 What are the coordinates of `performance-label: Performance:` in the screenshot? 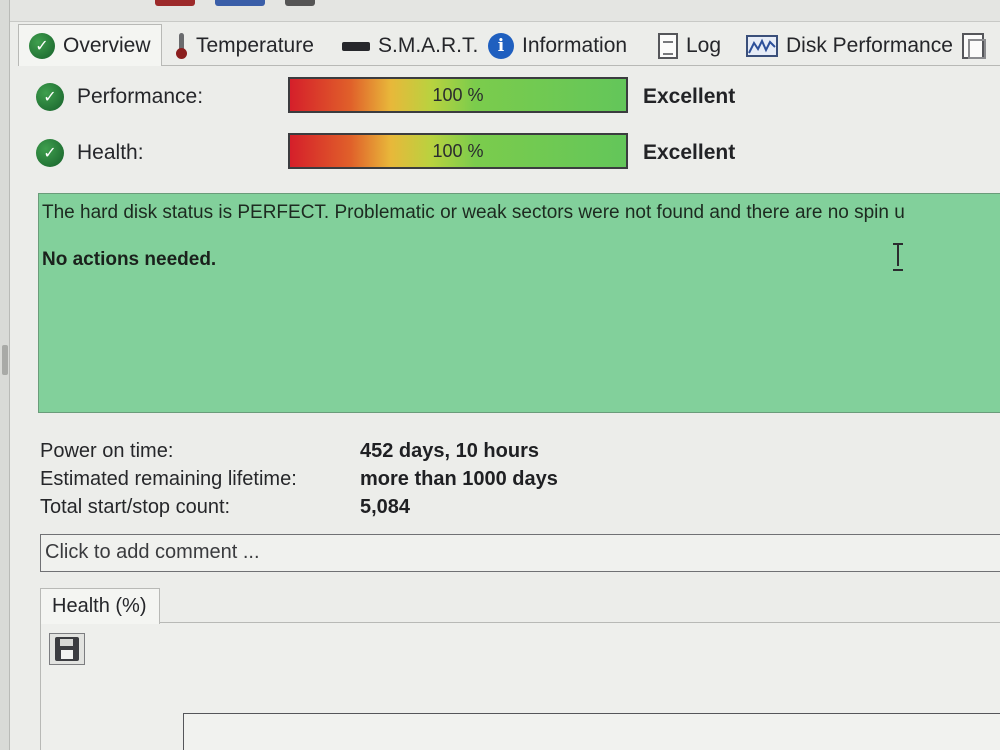 It's located at (140, 96).